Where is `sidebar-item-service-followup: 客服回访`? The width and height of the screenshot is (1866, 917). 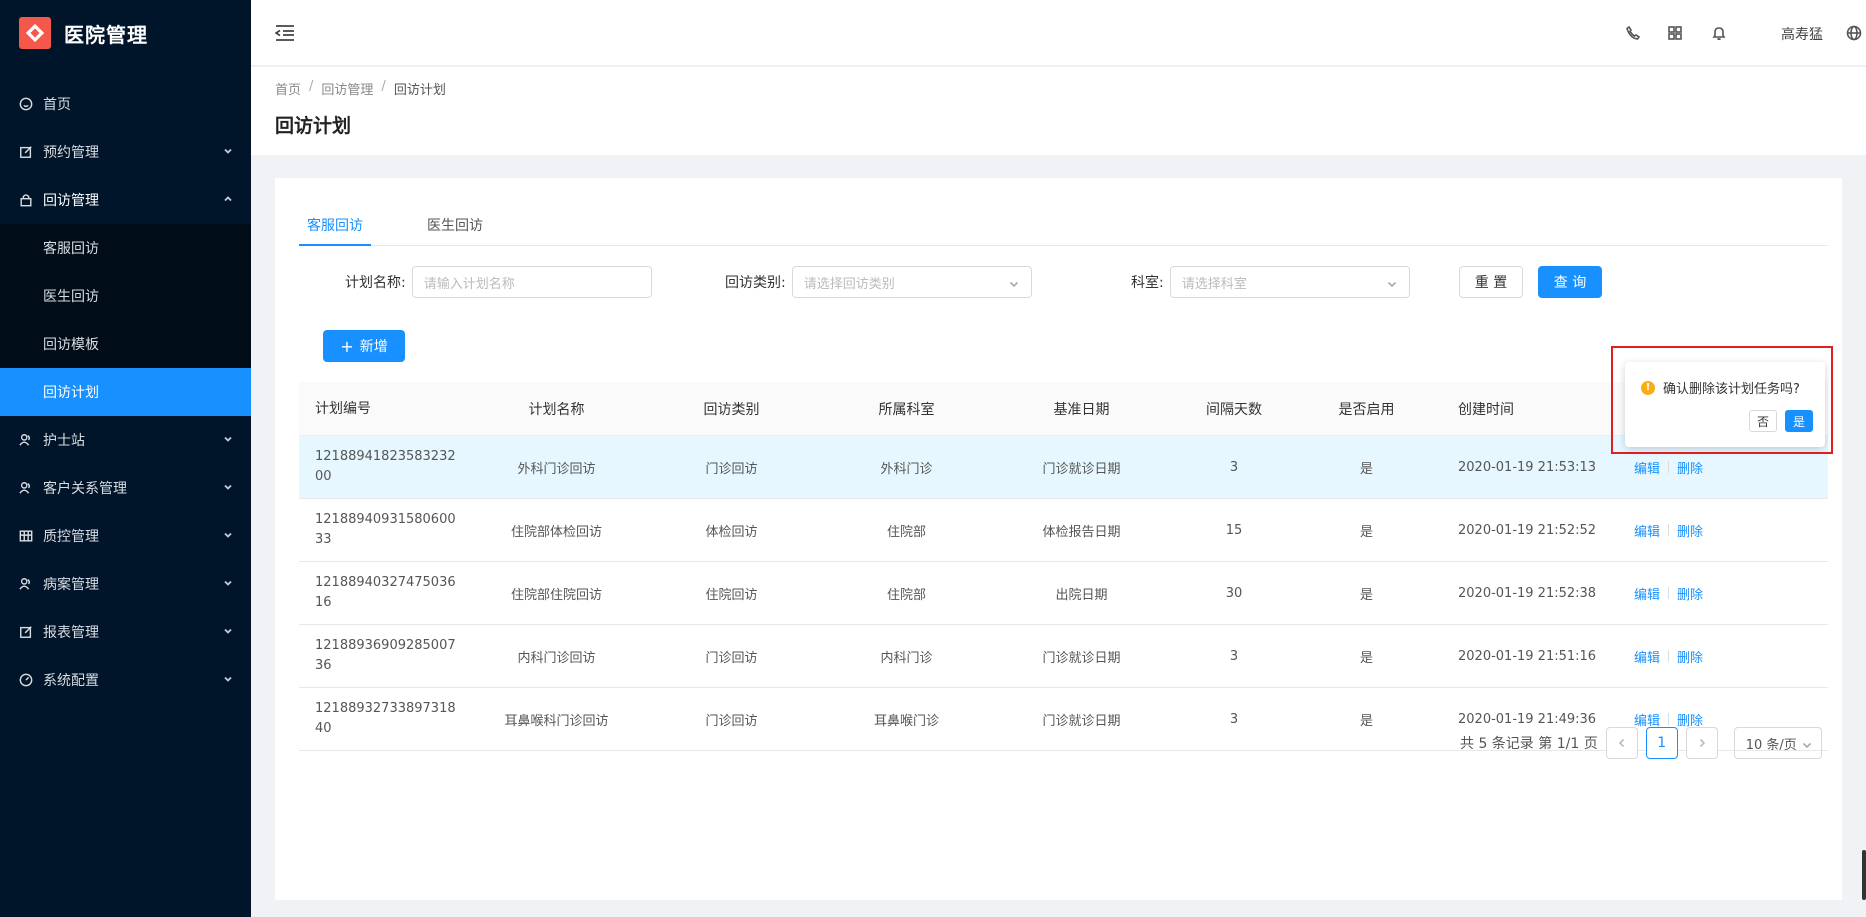 sidebar-item-service-followup: 客服回访 is located at coordinates (125, 248).